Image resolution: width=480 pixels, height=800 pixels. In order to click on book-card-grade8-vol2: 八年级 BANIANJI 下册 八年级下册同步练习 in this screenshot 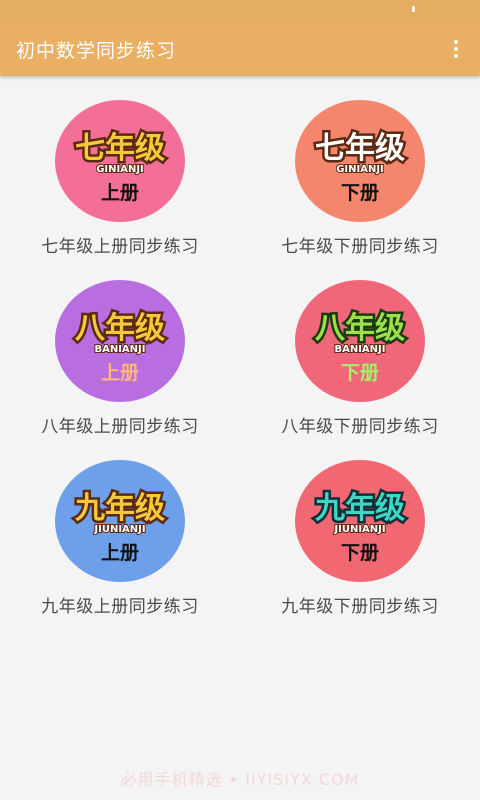, I will do `click(360, 364)`.